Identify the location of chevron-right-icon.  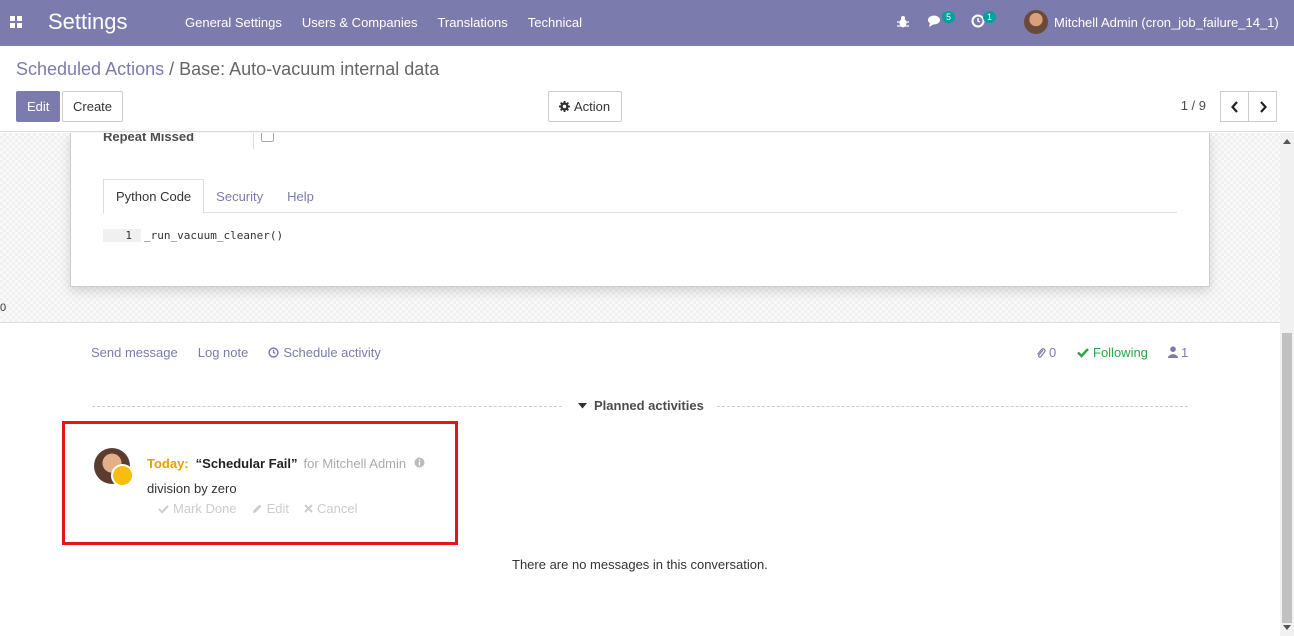
(1263, 106).